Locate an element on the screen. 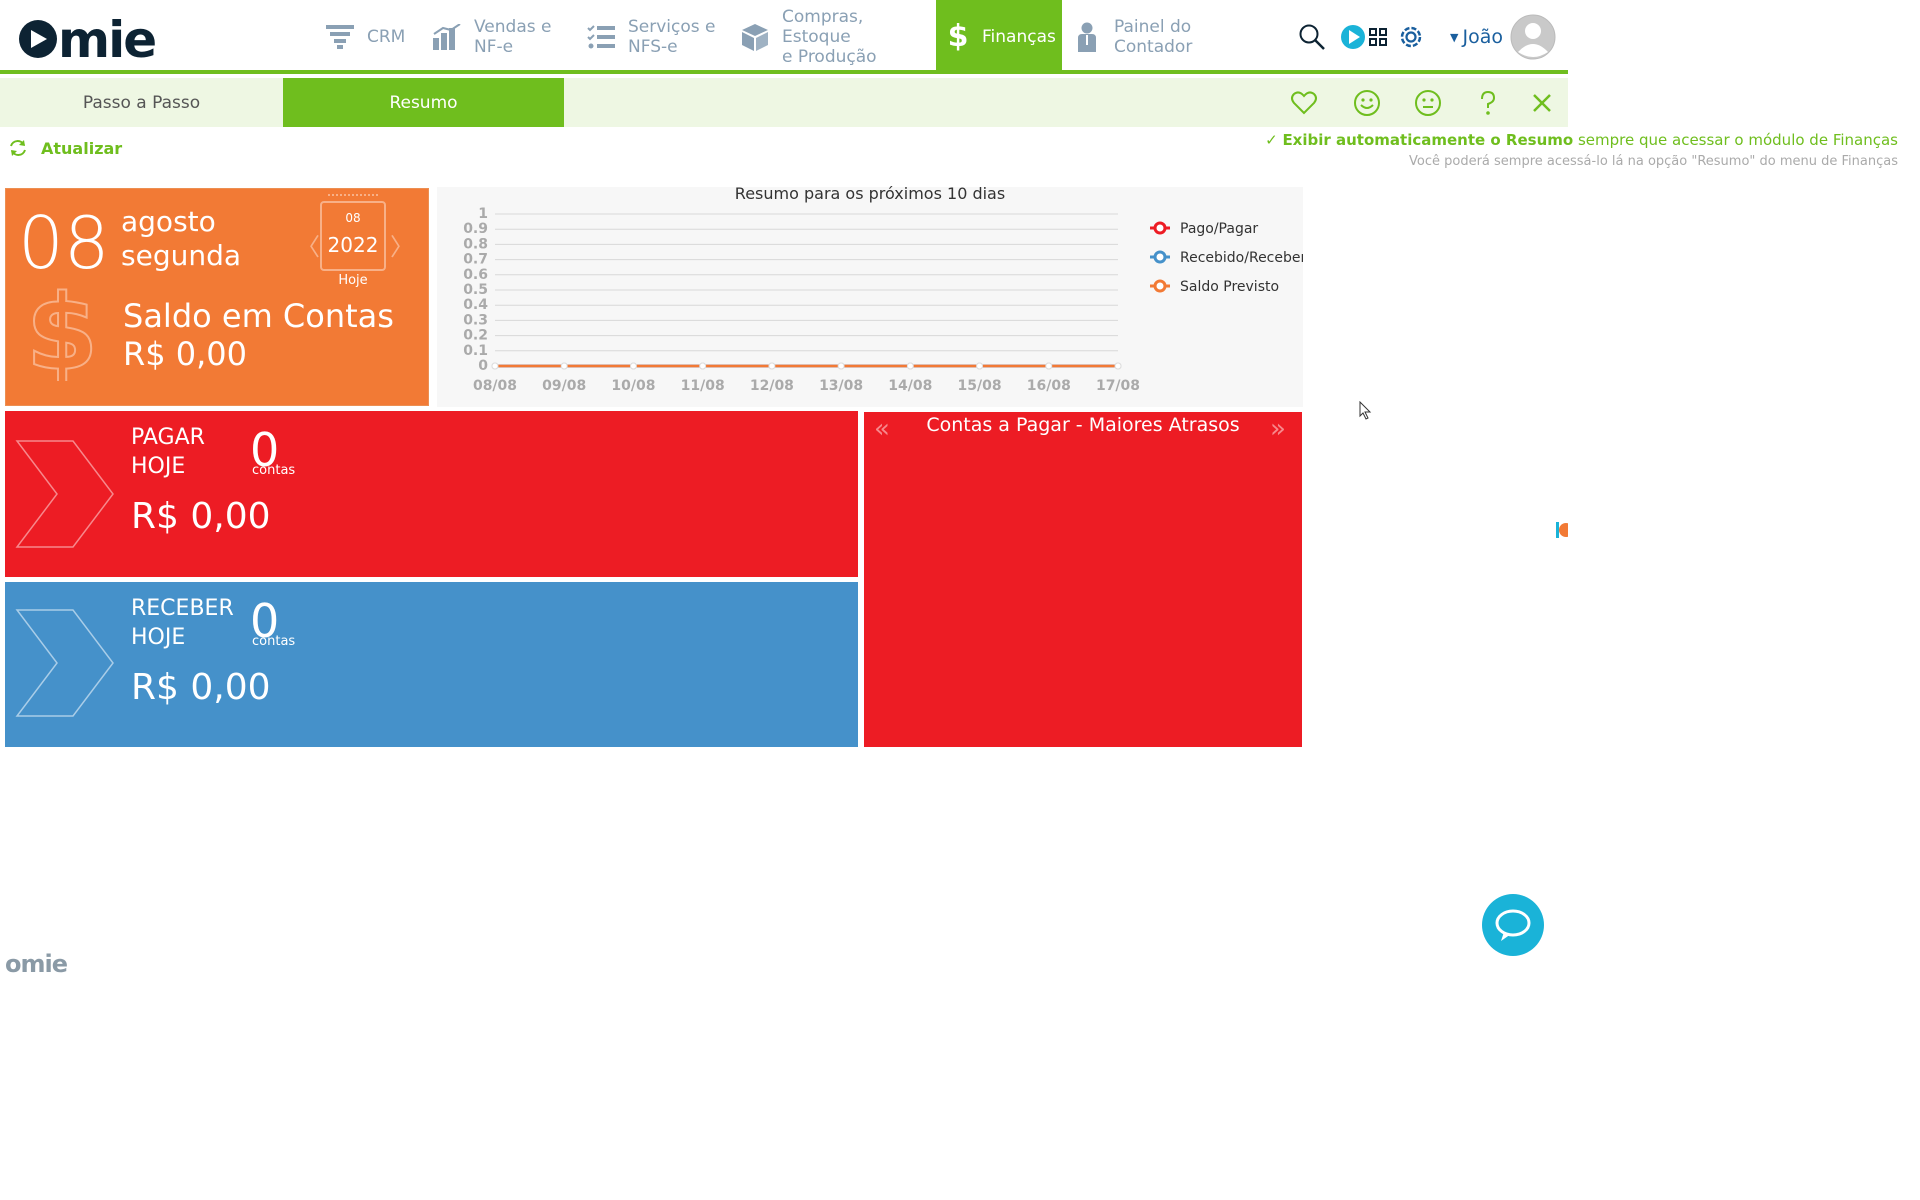 This screenshot has height=1200, width=1920. x-tick-label: 11/08 is located at coordinates (703, 386).